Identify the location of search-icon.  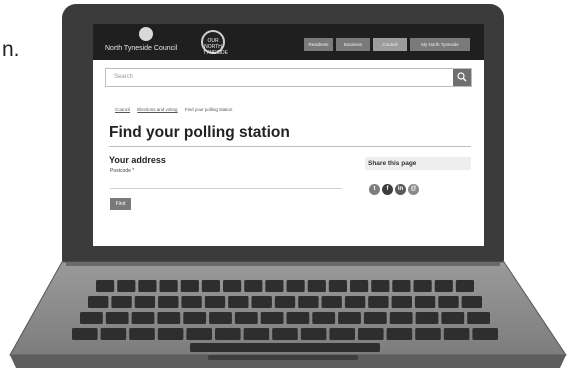
(462, 77).